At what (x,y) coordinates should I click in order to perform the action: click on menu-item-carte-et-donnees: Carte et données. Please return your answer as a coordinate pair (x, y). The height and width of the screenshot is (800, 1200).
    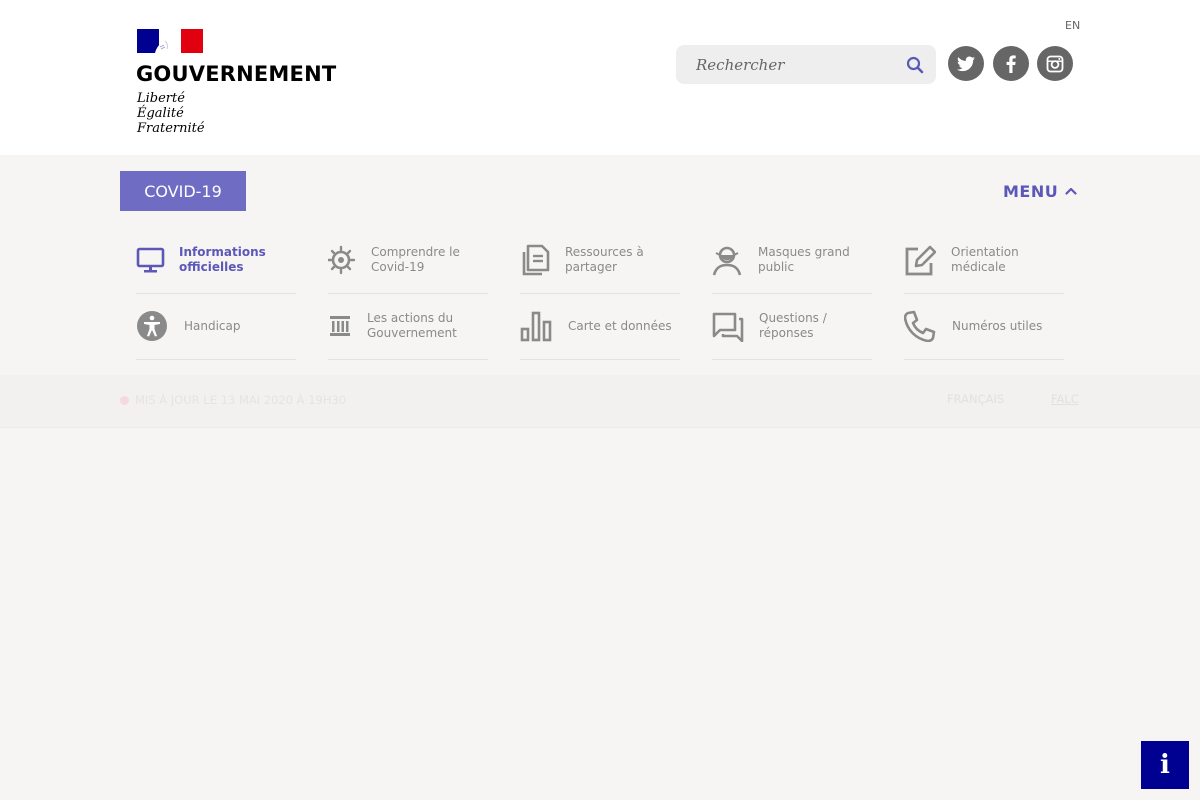
    Looking at the image, I should click on (600, 327).